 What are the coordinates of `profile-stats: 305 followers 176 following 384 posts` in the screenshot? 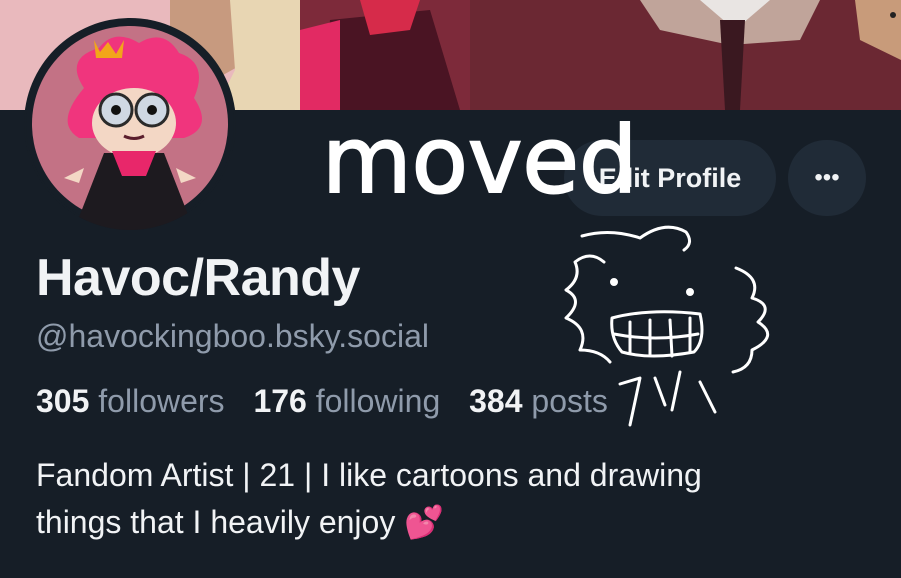 It's located at (332, 401).